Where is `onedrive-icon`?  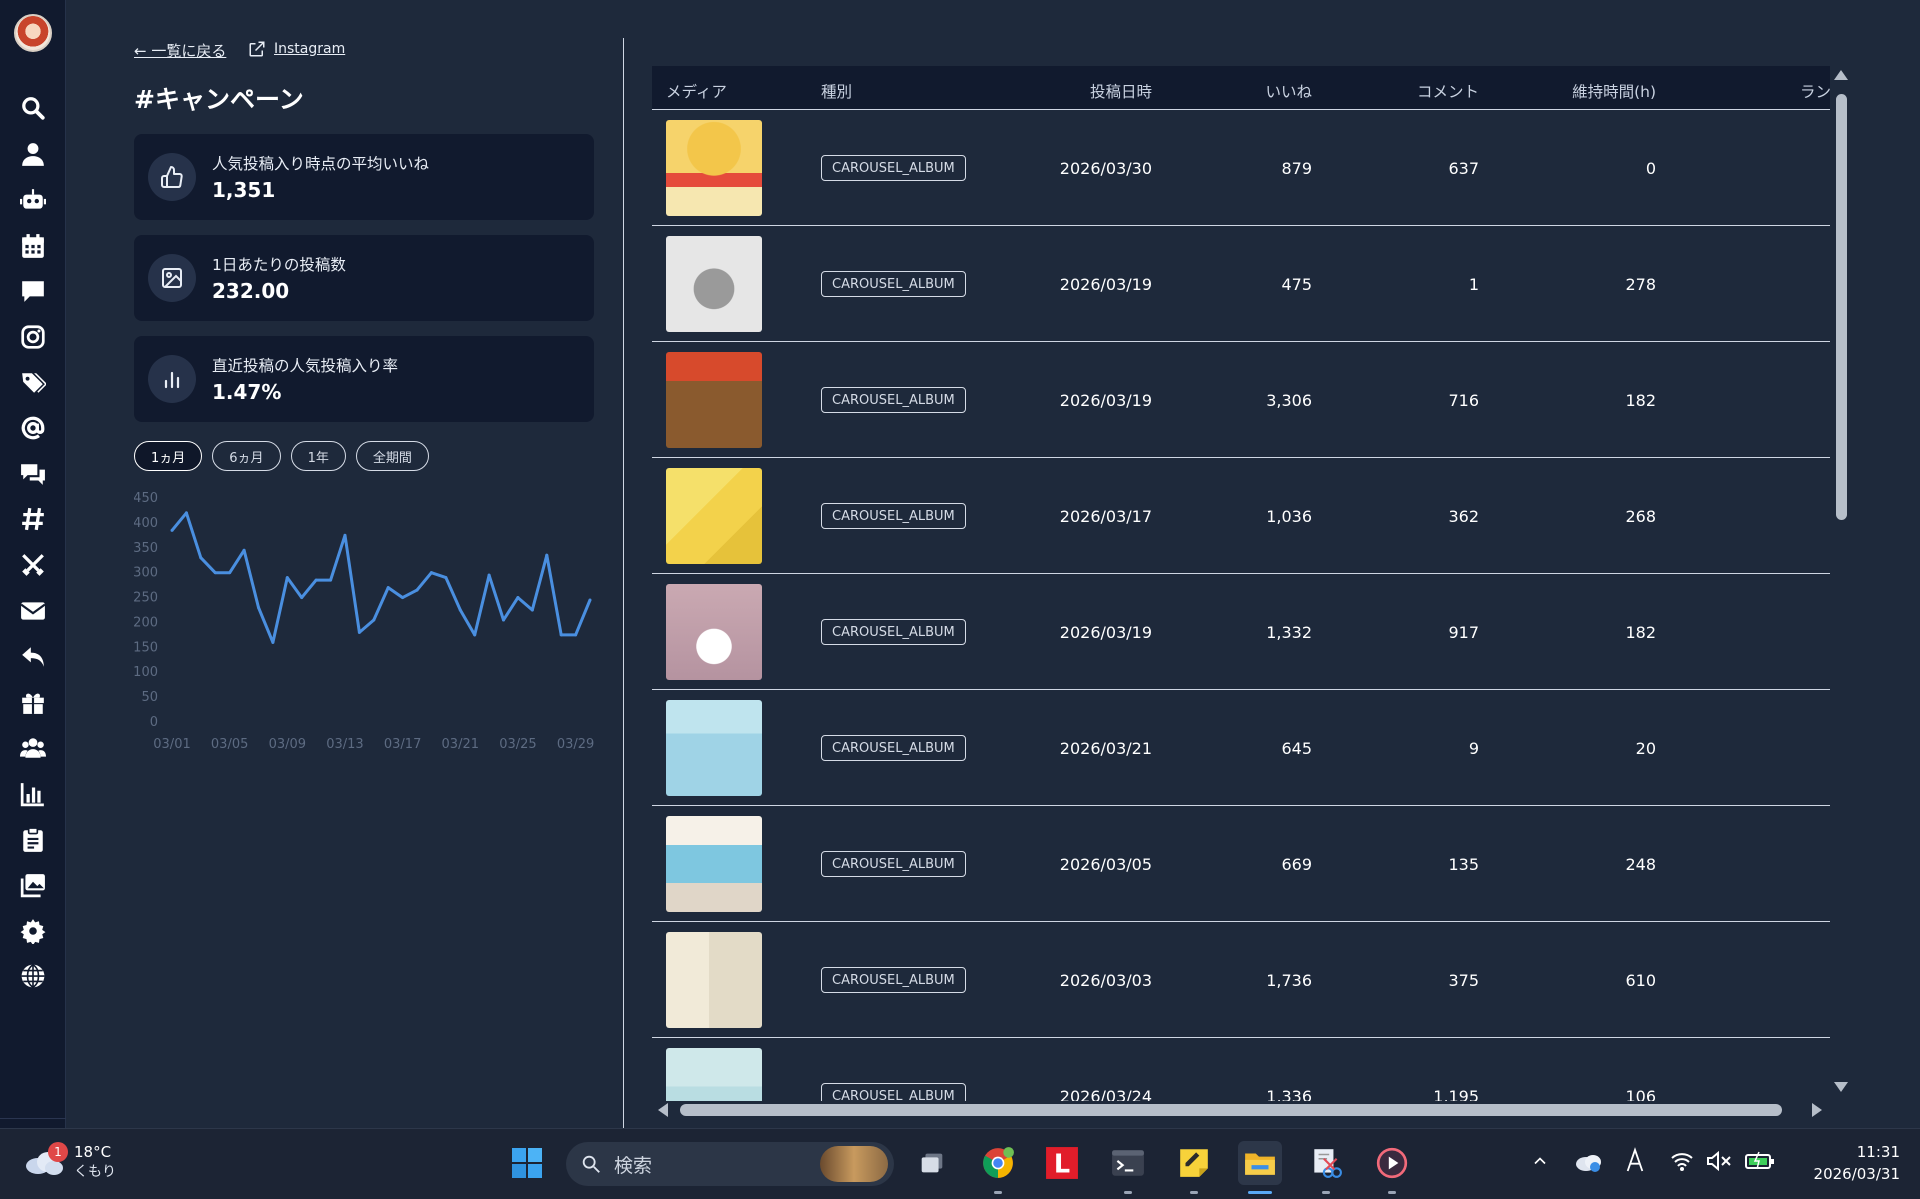 onedrive-icon is located at coordinates (1588, 1164).